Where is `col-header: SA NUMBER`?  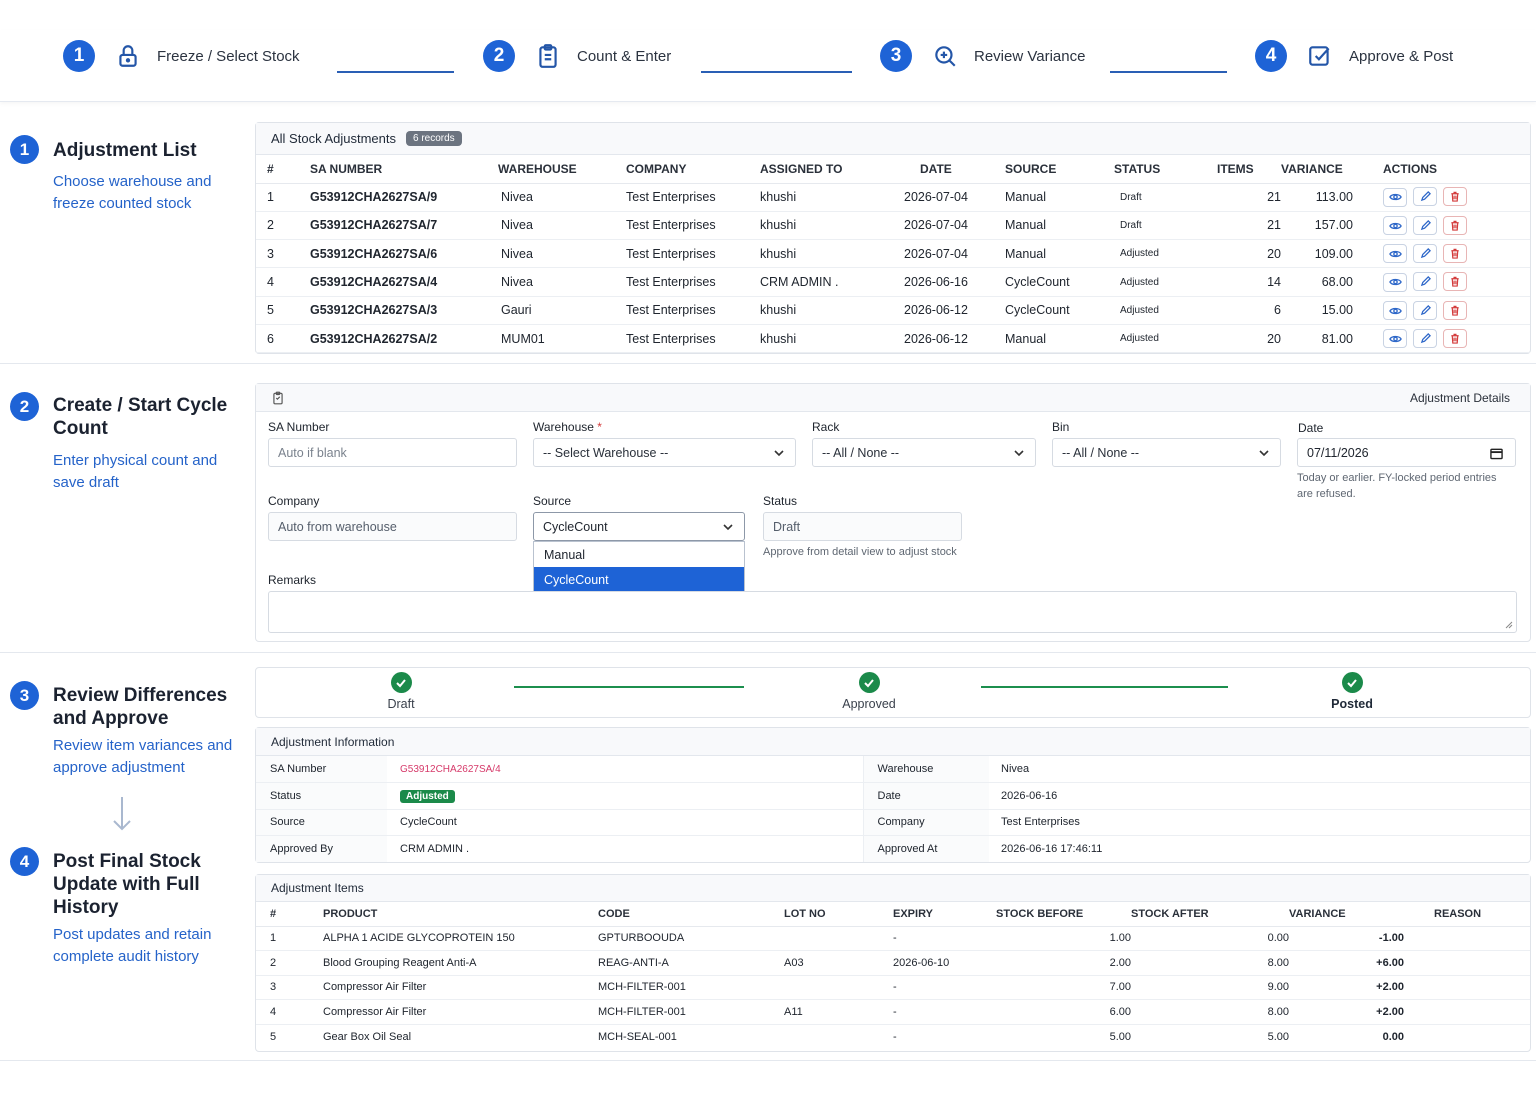 col-header: SA NUMBER is located at coordinates (404, 169).